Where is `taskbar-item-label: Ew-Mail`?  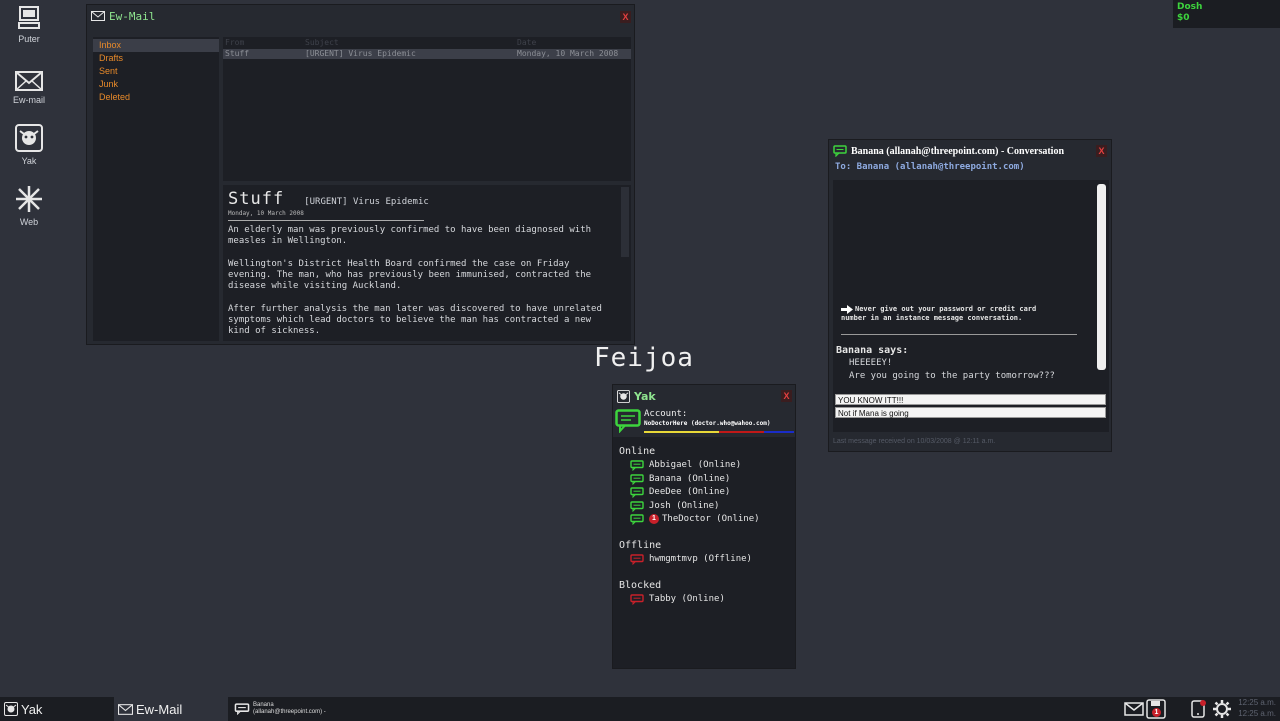
taskbar-item-label: Ew-Mail is located at coordinates (159, 709).